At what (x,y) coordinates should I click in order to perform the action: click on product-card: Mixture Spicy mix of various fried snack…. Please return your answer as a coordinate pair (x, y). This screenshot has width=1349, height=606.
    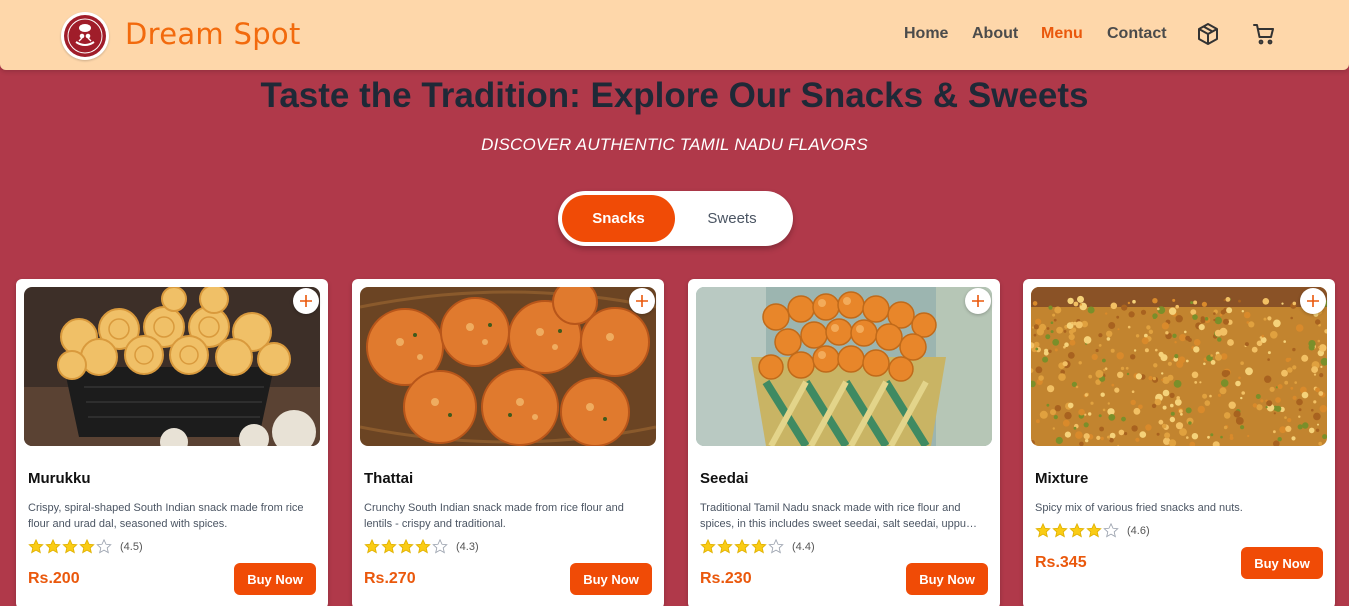
    Looking at the image, I should click on (1179, 442).